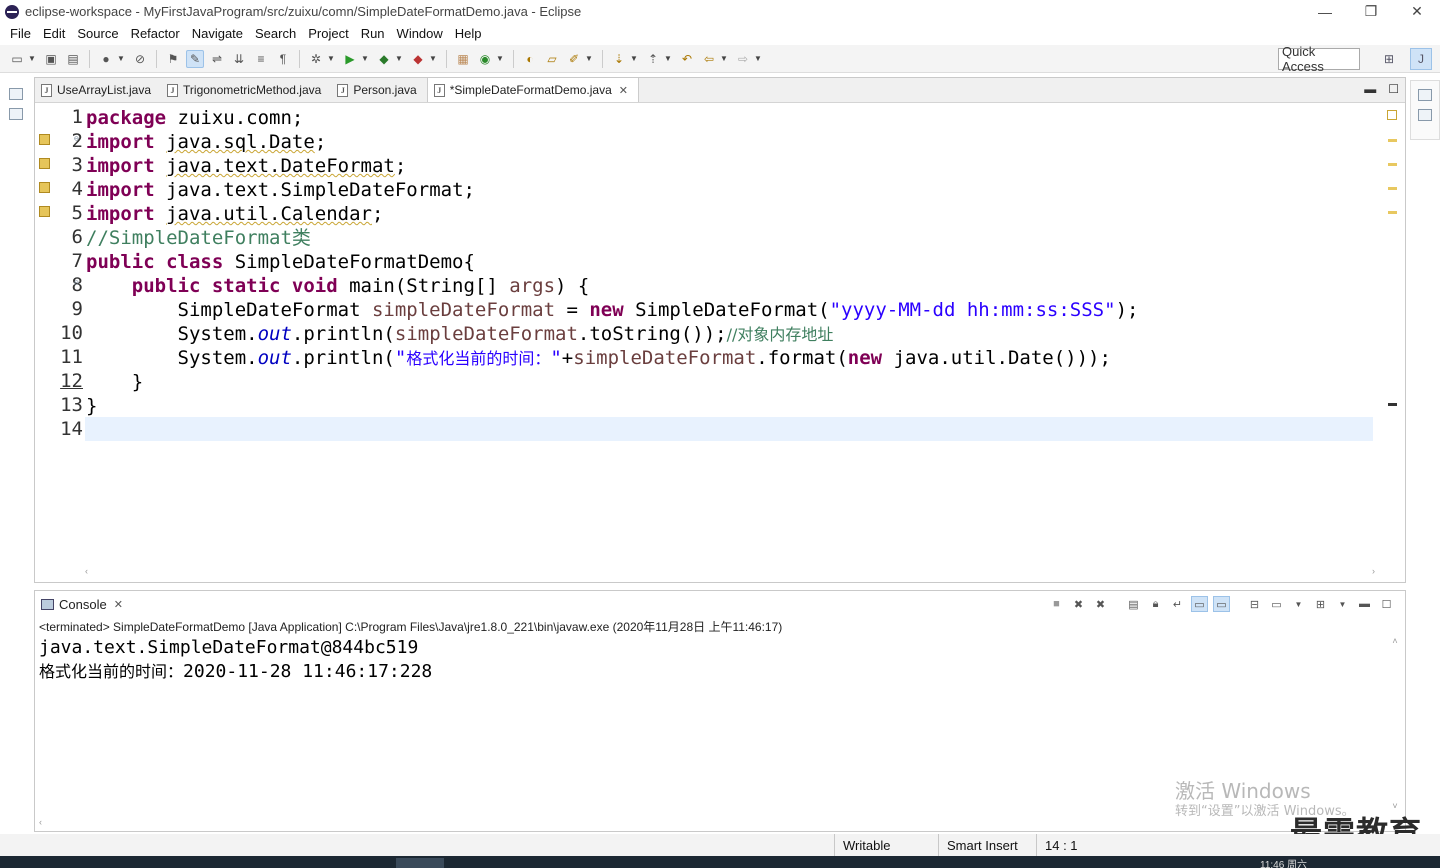 Image resolution: width=1440 pixels, height=868 pixels. I want to click on next-edit-icon: ⇣, so click(619, 59).